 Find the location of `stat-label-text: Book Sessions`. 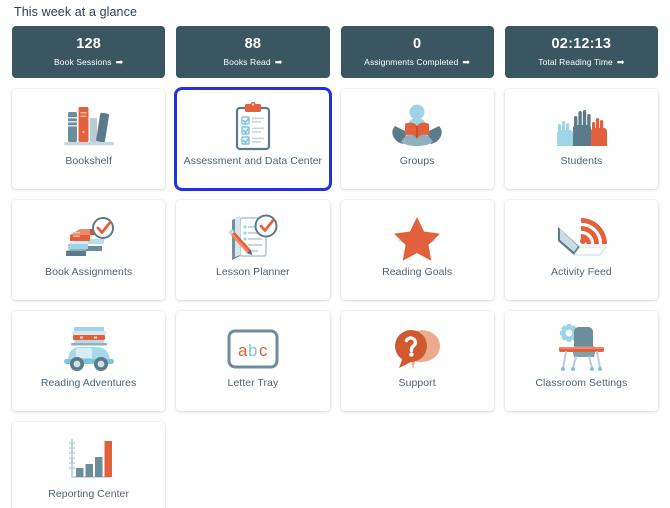

stat-label-text: Book Sessions is located at coordinates (83, 62).